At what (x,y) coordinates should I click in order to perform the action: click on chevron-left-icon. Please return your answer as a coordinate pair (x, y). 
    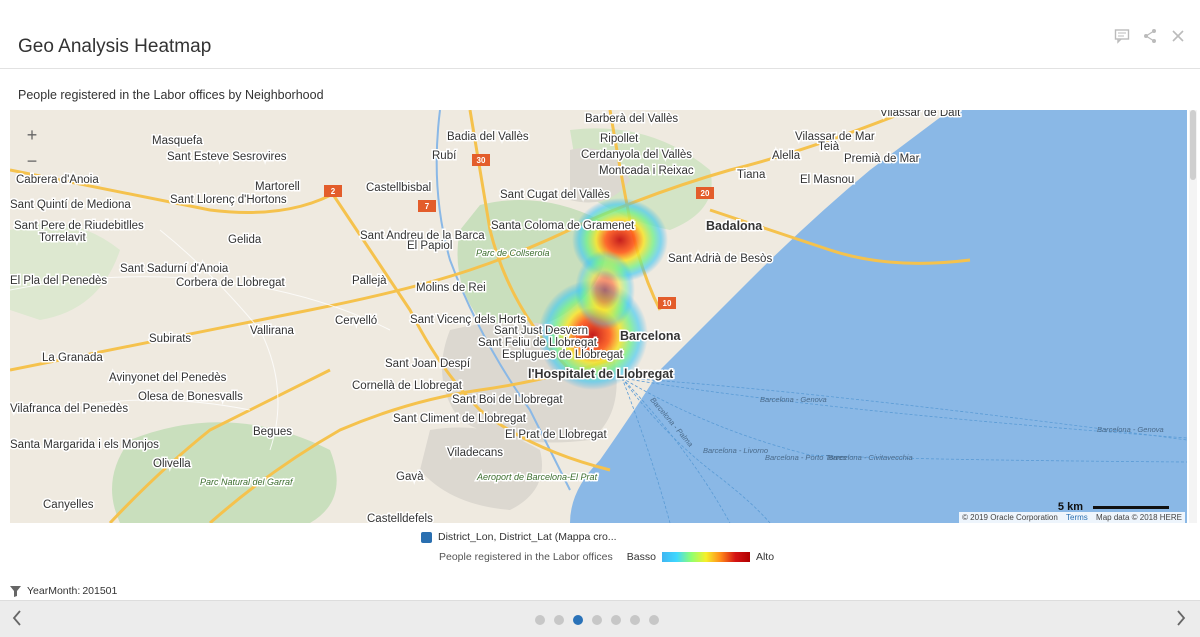
    Looking at the image, I should click on (17, 620).